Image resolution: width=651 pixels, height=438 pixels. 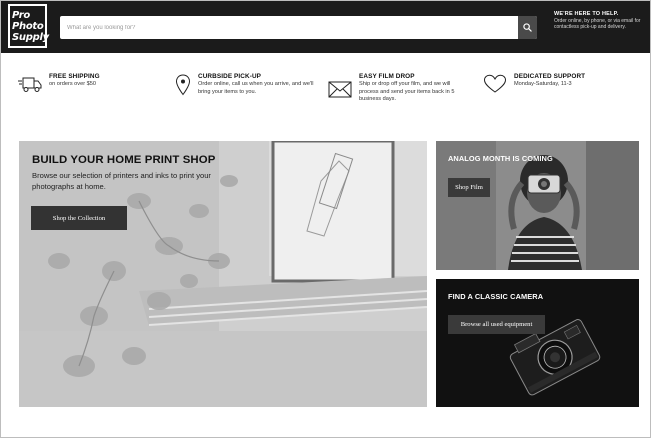 I want to click on search-icon, so click(x=527, y=27).